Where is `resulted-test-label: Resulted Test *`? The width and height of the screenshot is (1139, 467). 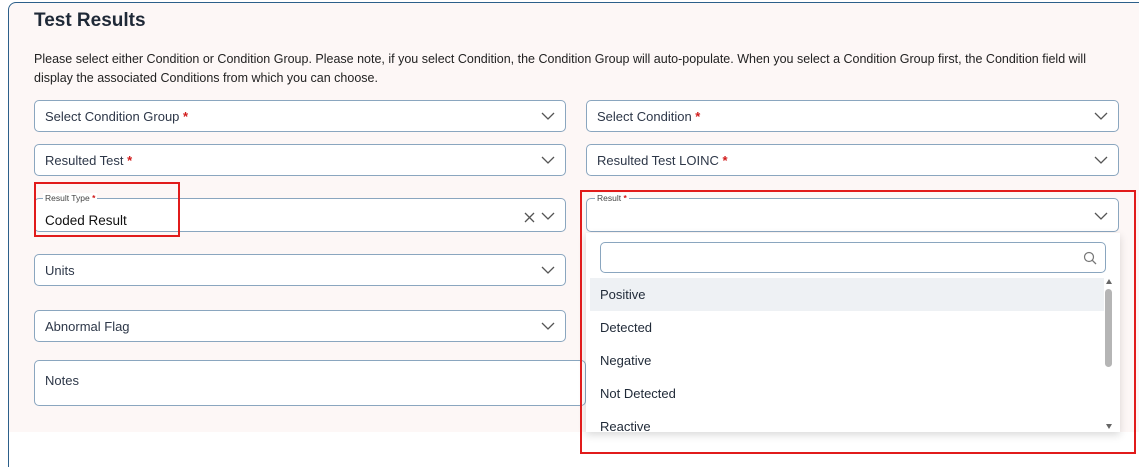
resulted-test-label: Resulted Test * is located at coordinates (89, 160).